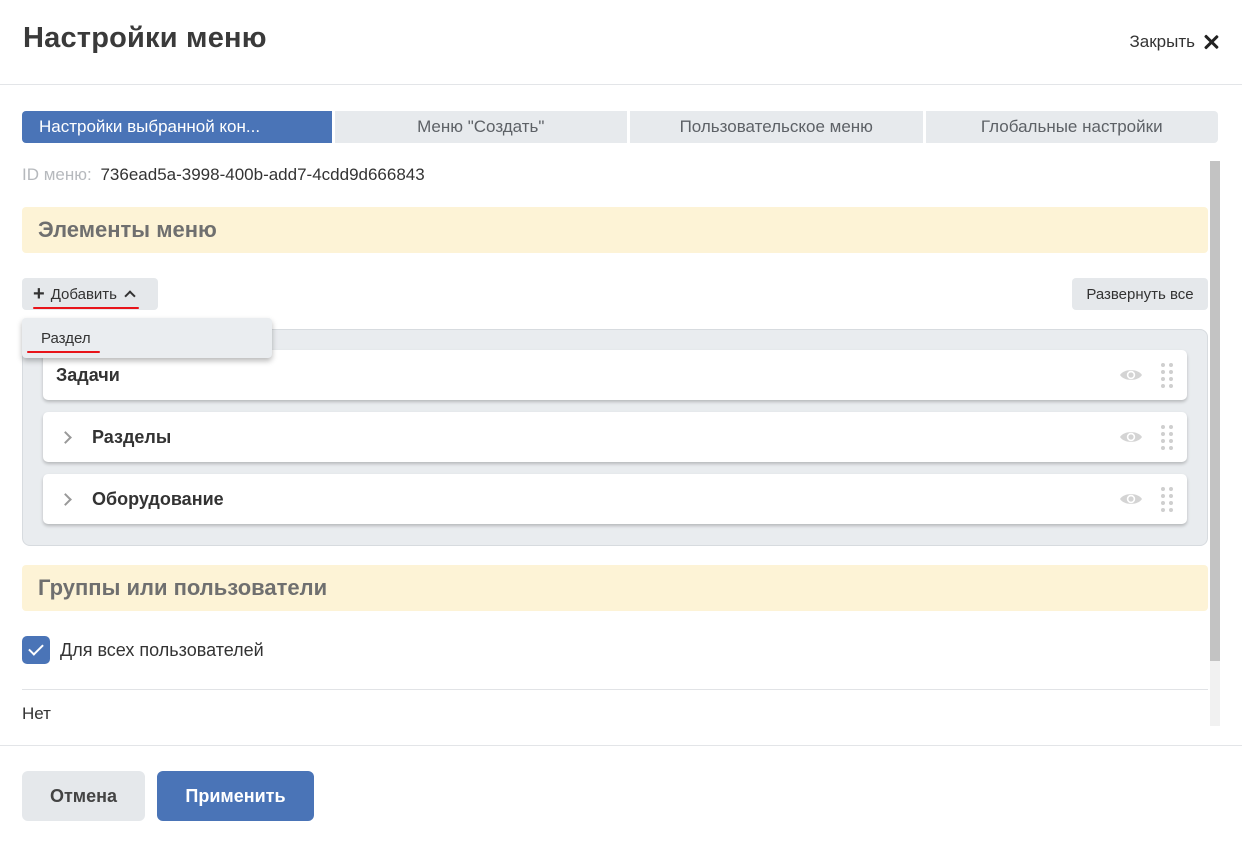  Describe the element at coordinates (235, 796) in the screenshot. I see `apply-button: Применить` at that location.